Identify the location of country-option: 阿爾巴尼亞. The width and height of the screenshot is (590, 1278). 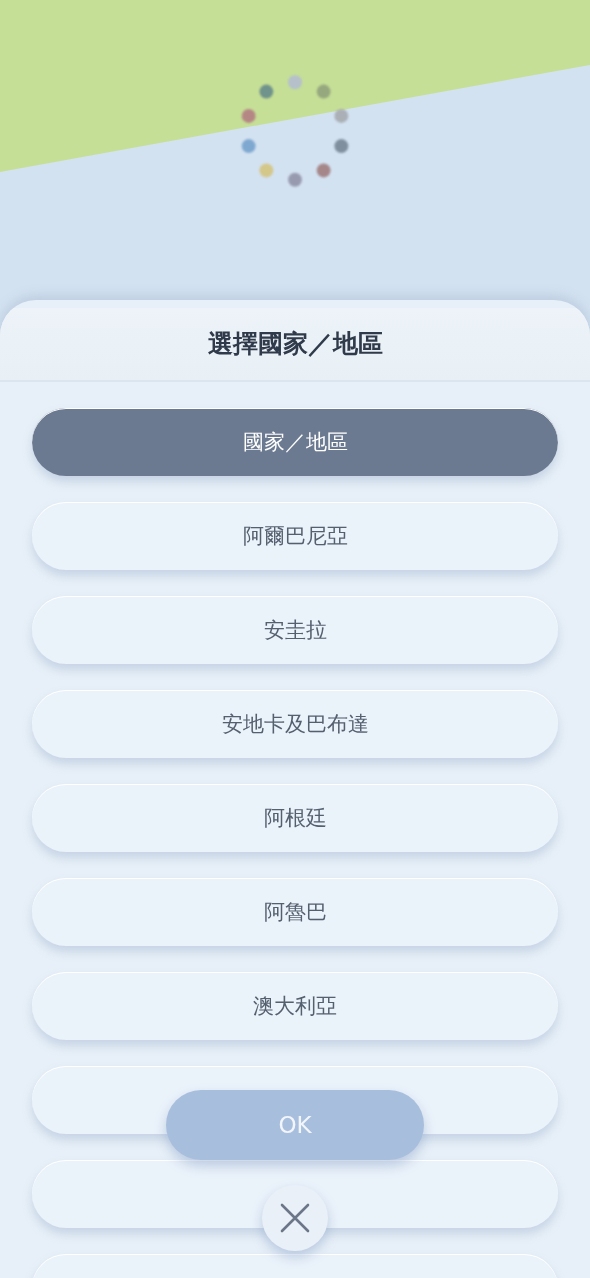
(295, 536).